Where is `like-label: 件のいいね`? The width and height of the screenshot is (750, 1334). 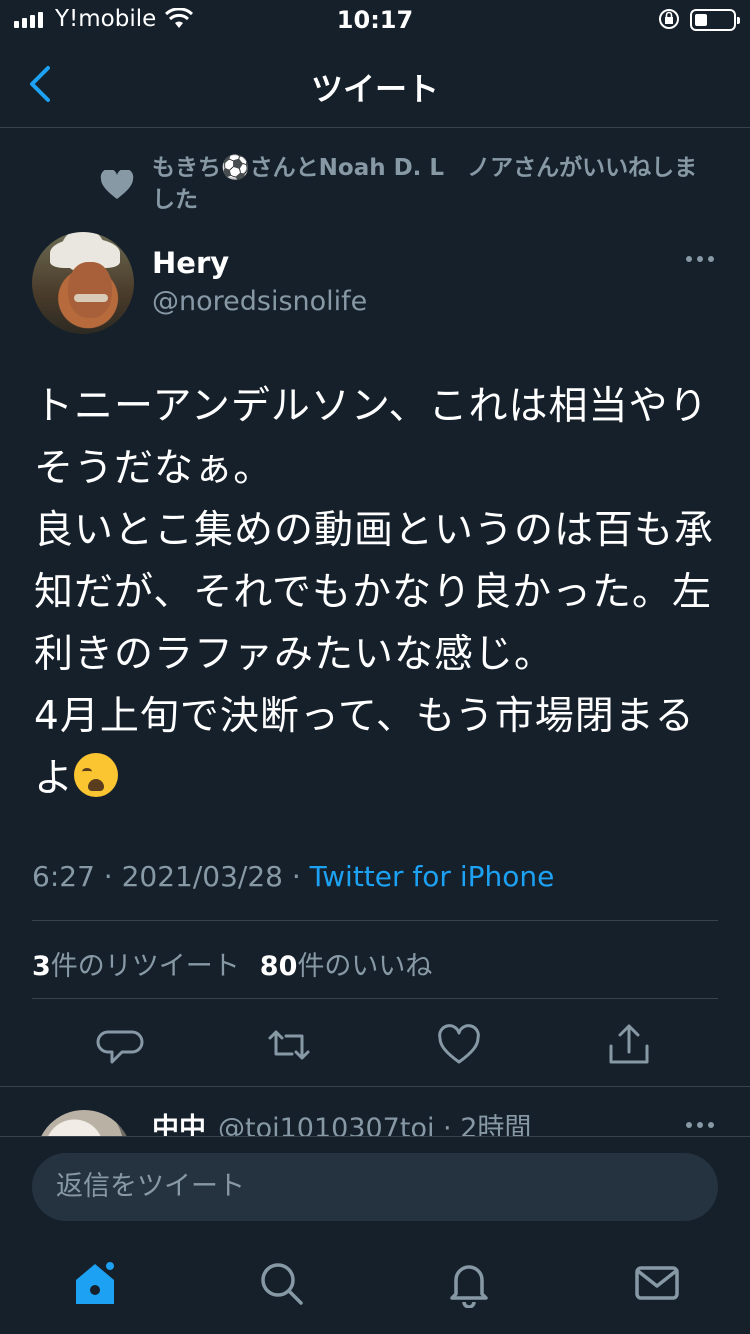 like-label: 件のいいね is located at coordinates (365, 966).